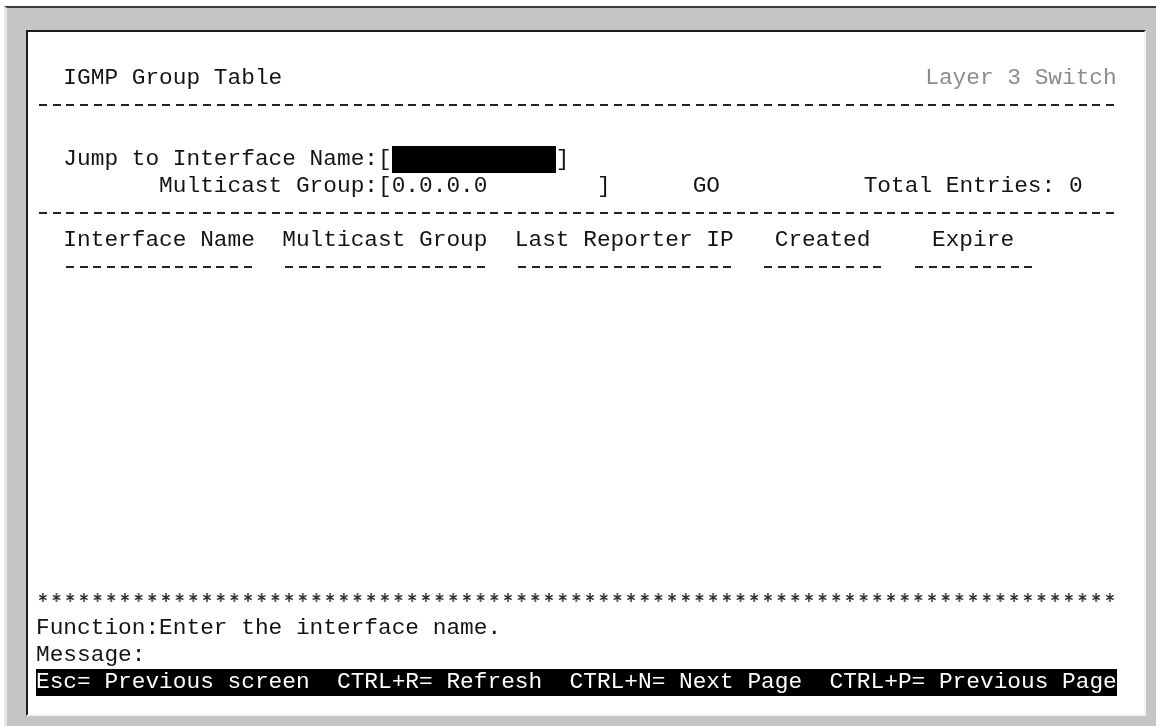 The image size is (1156, 726). What do you see at coordinates (973, 186) in the screenshot?
I see `total-entries-text: Total Entries: 0` at bounding box center [973, 186].